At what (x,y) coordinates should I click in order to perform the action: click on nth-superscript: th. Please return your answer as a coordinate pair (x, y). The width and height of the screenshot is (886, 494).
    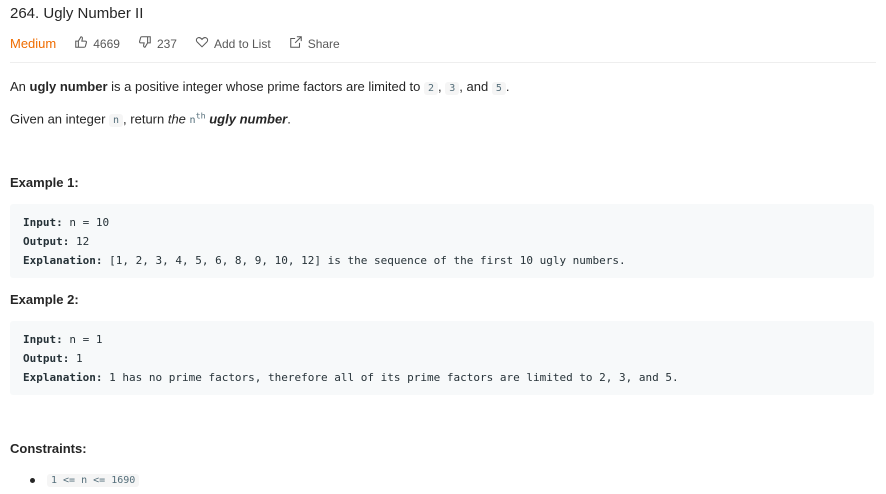
    Looking at the image, I should click on (200, 116).